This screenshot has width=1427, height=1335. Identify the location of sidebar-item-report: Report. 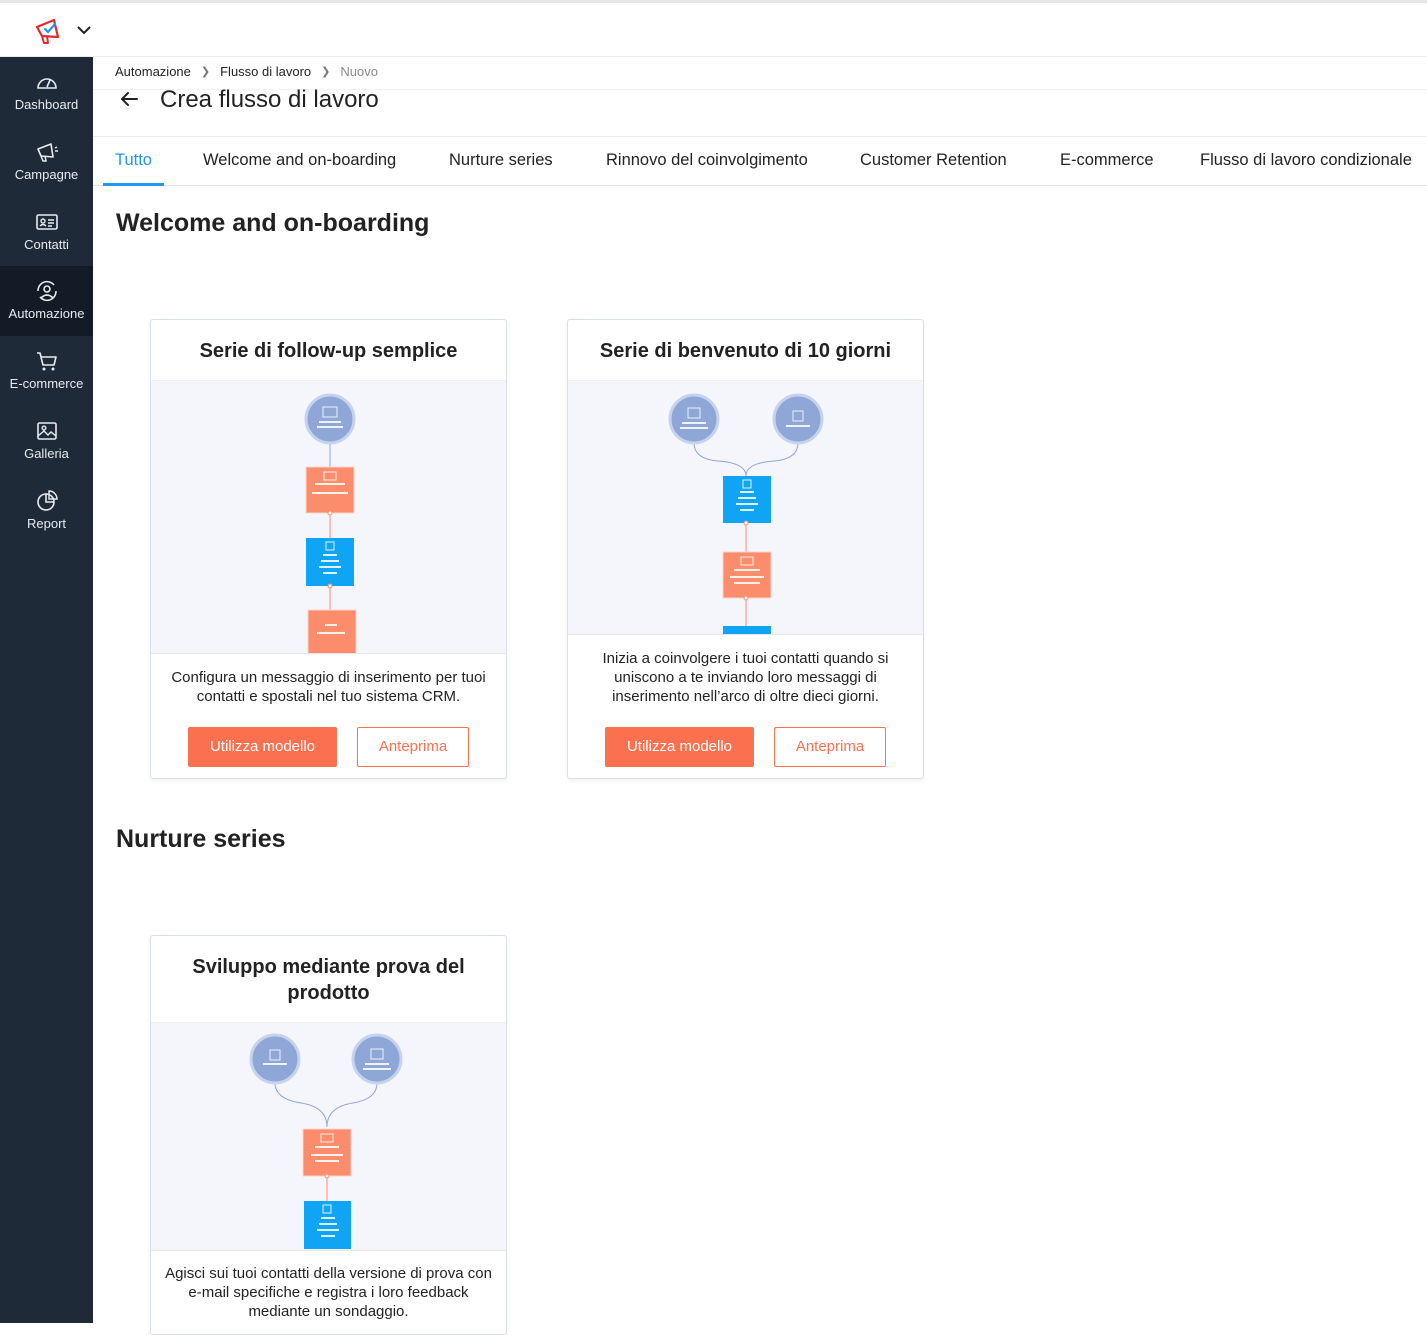
(46, 511).